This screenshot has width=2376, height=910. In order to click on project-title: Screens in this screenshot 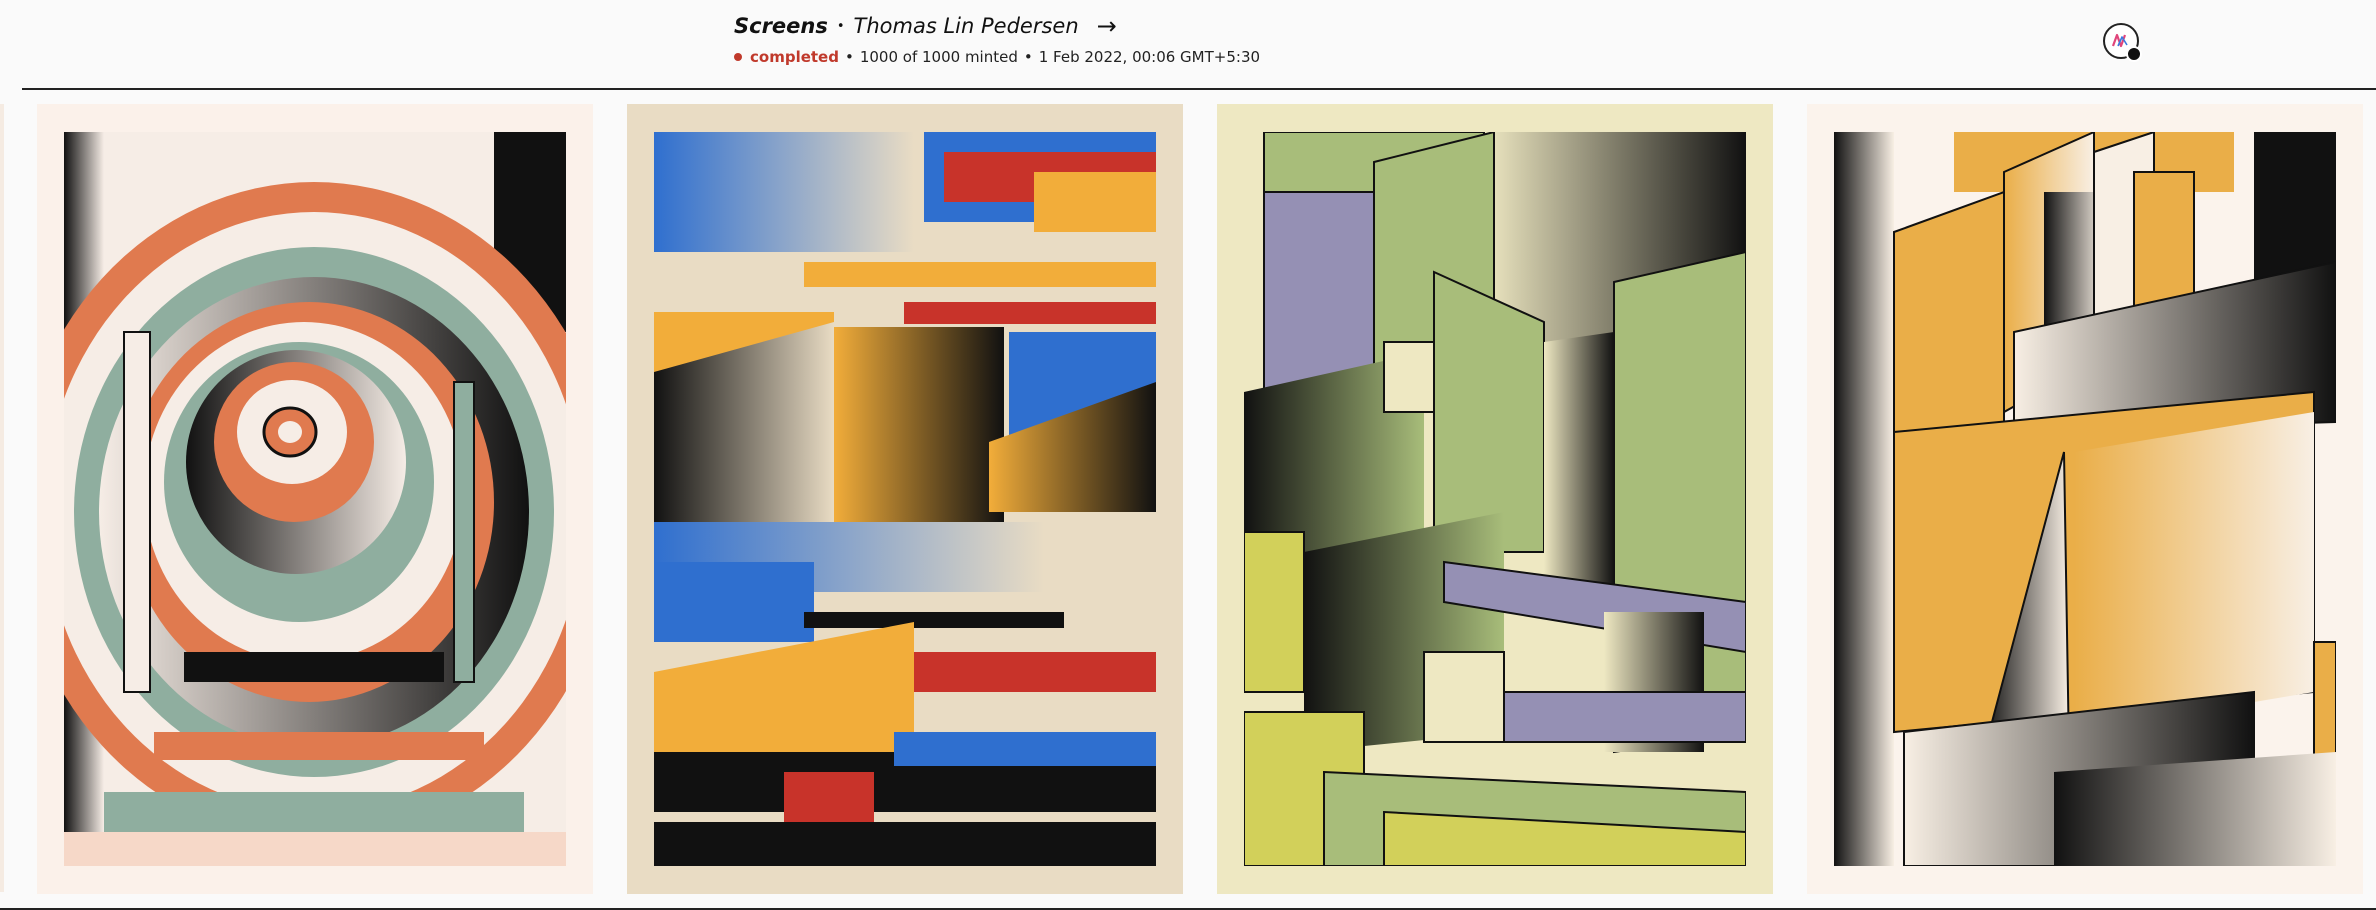, I will do `click(781, 26)`.